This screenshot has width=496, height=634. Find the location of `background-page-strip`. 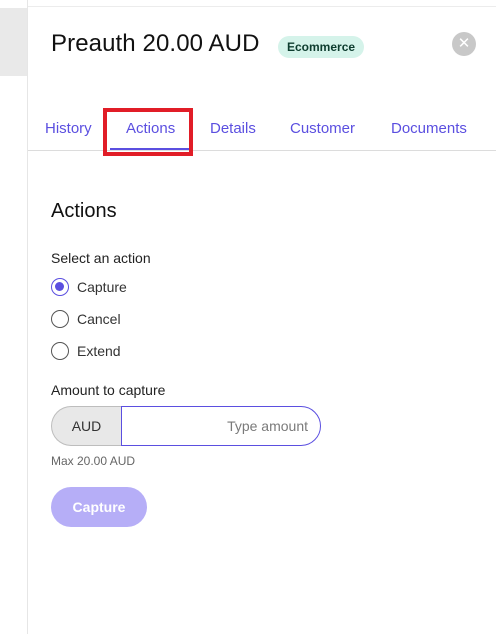

background-page-strip is located at coordinates (14, 317).